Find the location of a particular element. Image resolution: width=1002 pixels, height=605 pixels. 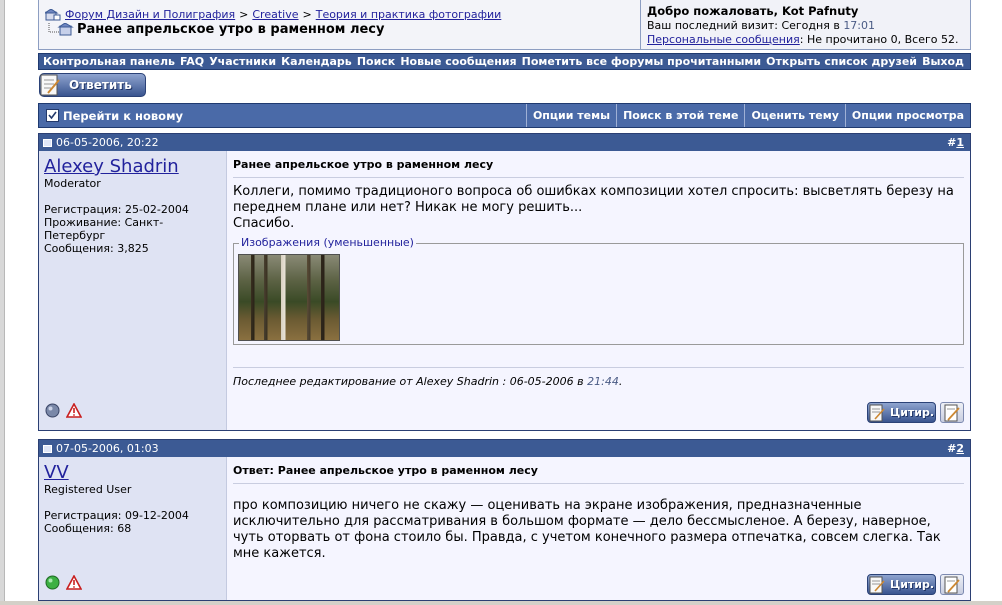

menu-faq: FAQ is located at coordinates (192, 61).